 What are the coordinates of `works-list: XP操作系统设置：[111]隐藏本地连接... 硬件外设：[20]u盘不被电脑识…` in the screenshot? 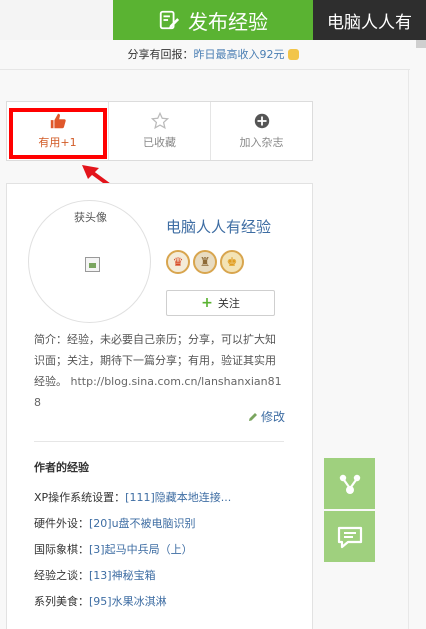 It's located at (169, 553).